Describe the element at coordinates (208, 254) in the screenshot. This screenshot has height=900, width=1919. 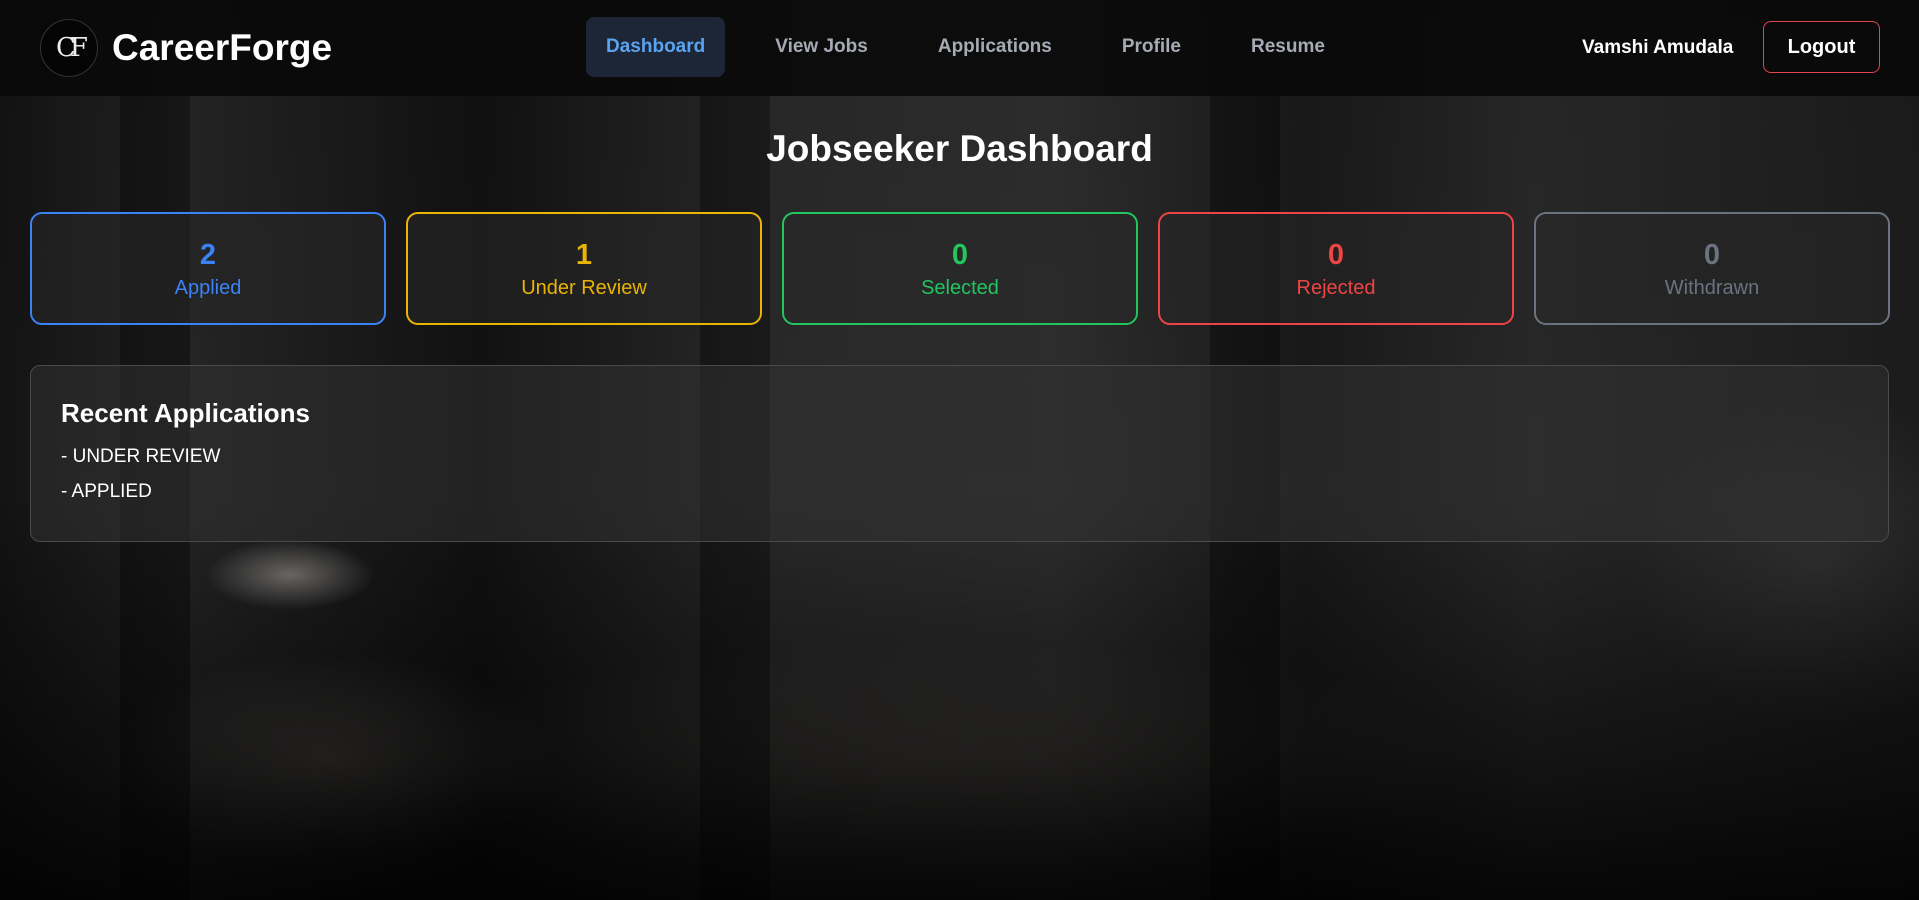
I see `stat-value: 2` at that location.